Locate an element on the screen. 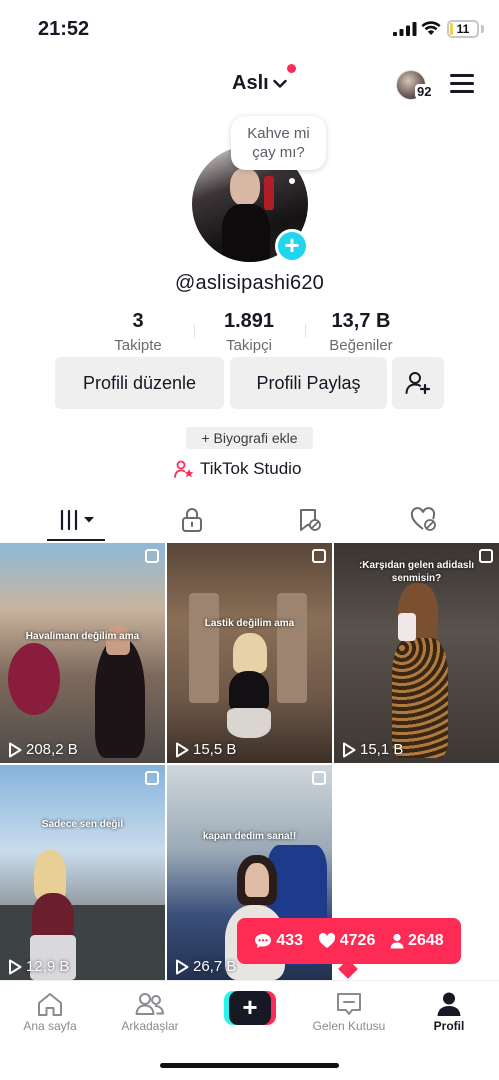 The image size is (499, 1080). stat-likes: 13,7 B Beğeniler is located at coordinates (361, 332).